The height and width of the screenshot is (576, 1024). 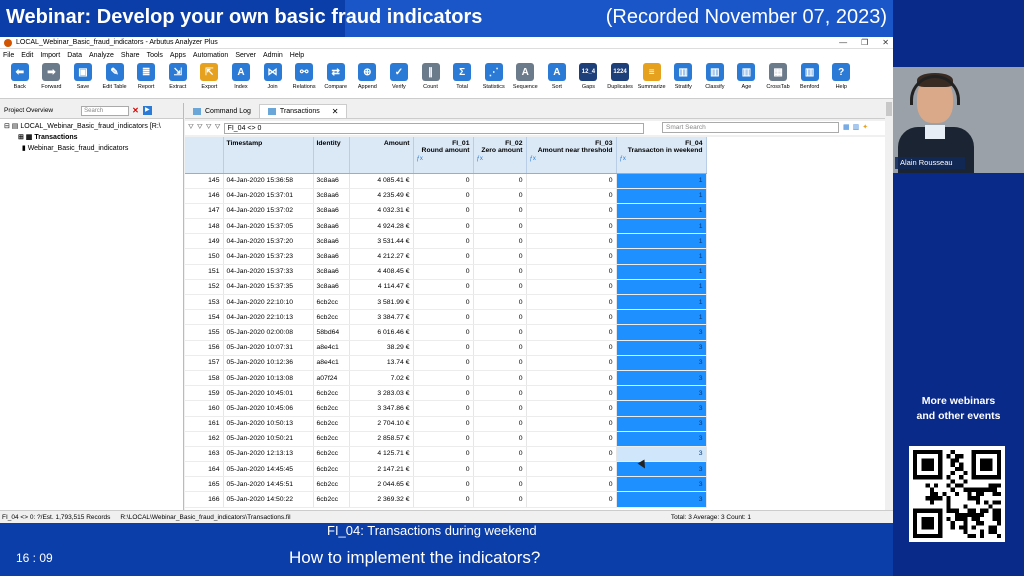 What do you see at coordinates (381, 363) in the screenshot?
I see `table-cell: 13.74 €` at bounding box center [381, 363].